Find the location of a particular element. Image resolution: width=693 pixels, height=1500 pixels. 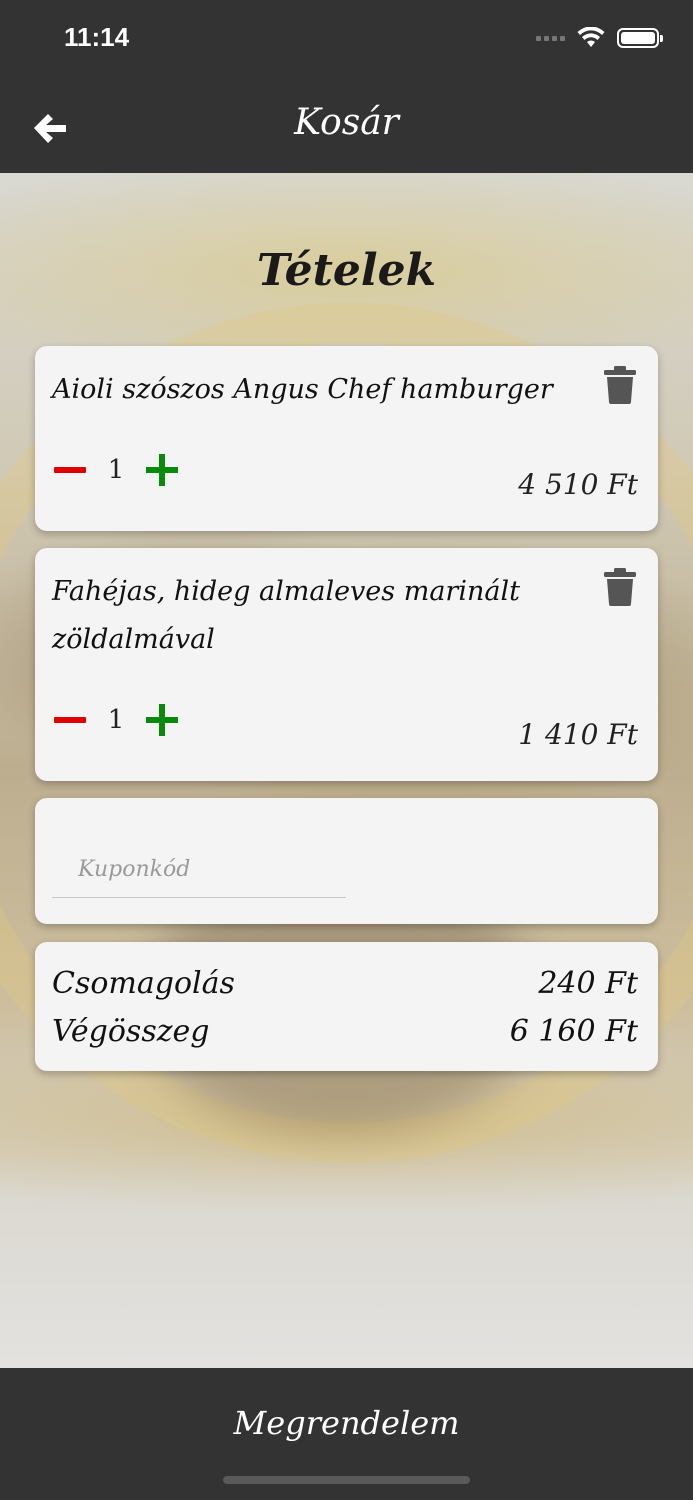

packaging-row: Csomagolás 240 Ft is located at coordinates (345, 983).